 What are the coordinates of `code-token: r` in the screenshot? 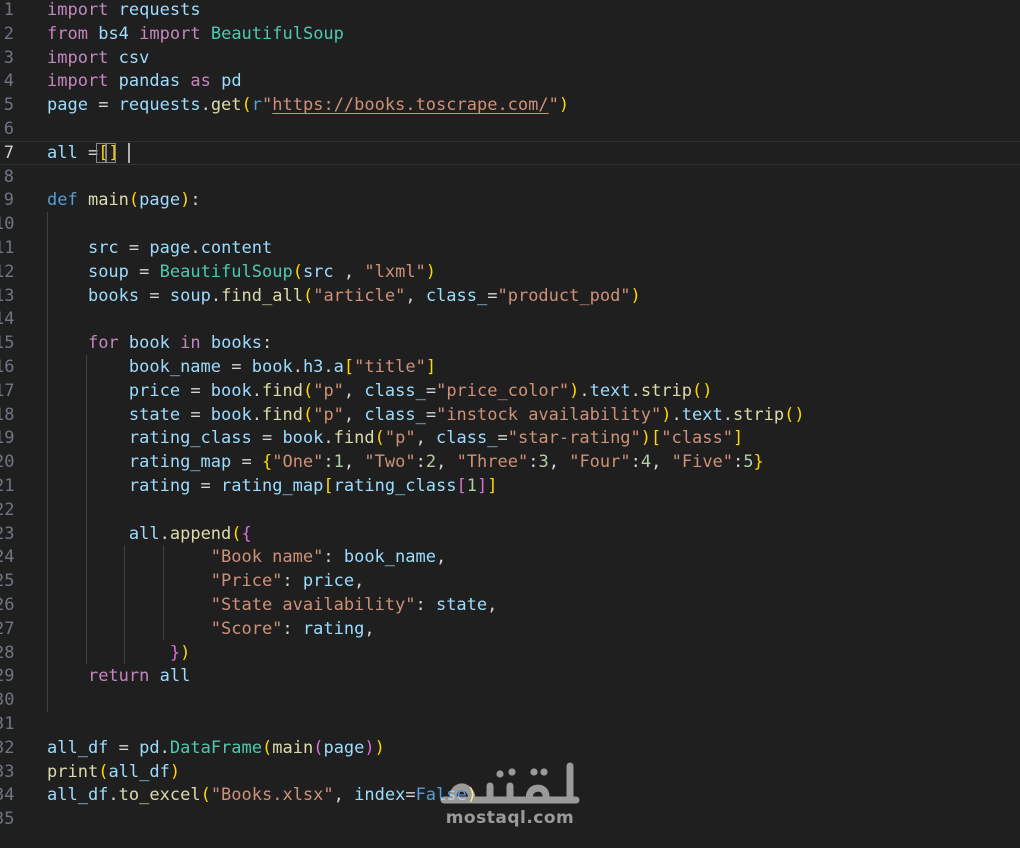 It's located at (257, 105).